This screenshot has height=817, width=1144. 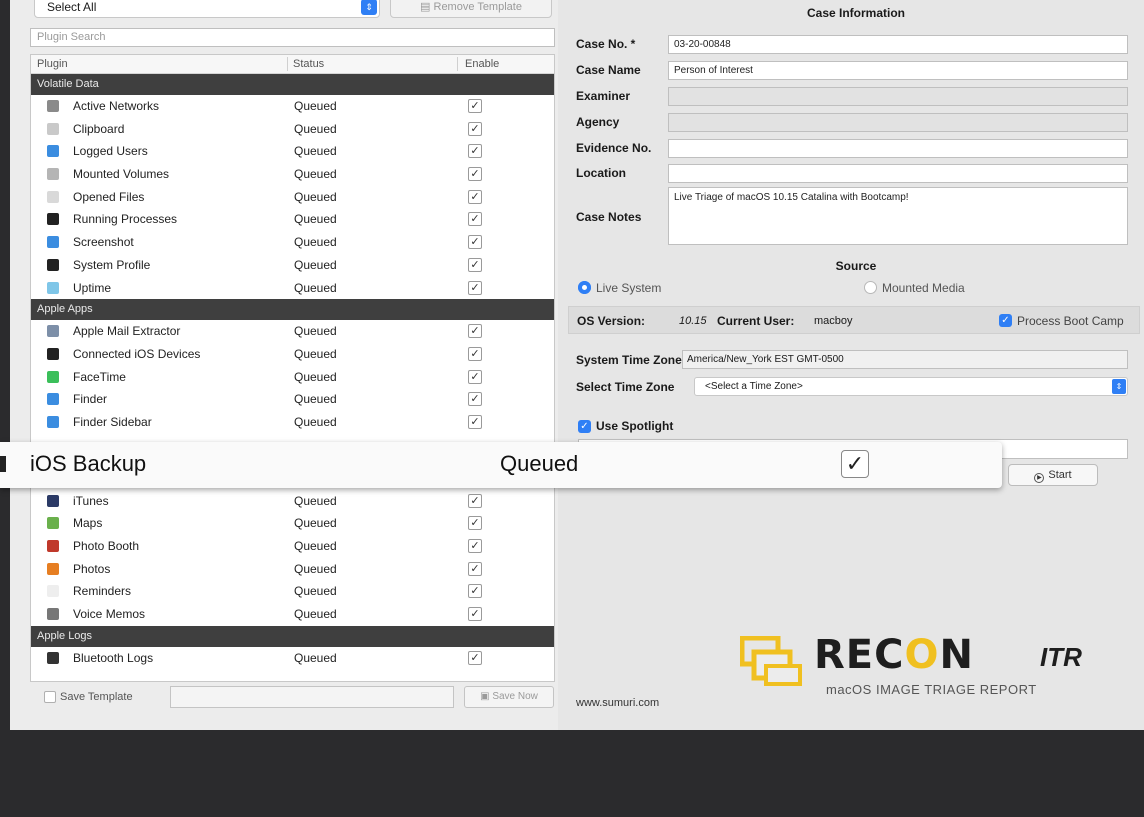 What do you see at coordinates (584, 426) in the screenshot?
I see `use-spotlight-checkbox: ✓` at bounding box center [584, 426].